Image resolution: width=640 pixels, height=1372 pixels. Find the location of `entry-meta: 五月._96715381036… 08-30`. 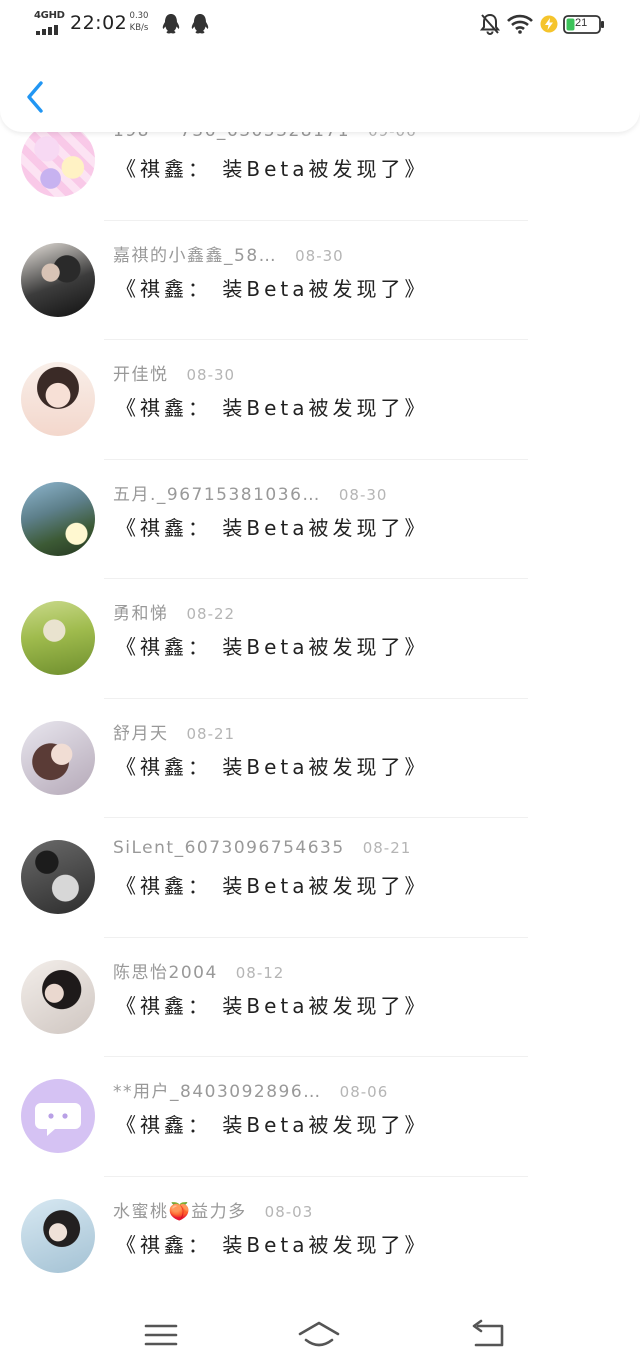

entry-meta: 五月._96715381036… 08-30 is located at coordinates (250, 492).